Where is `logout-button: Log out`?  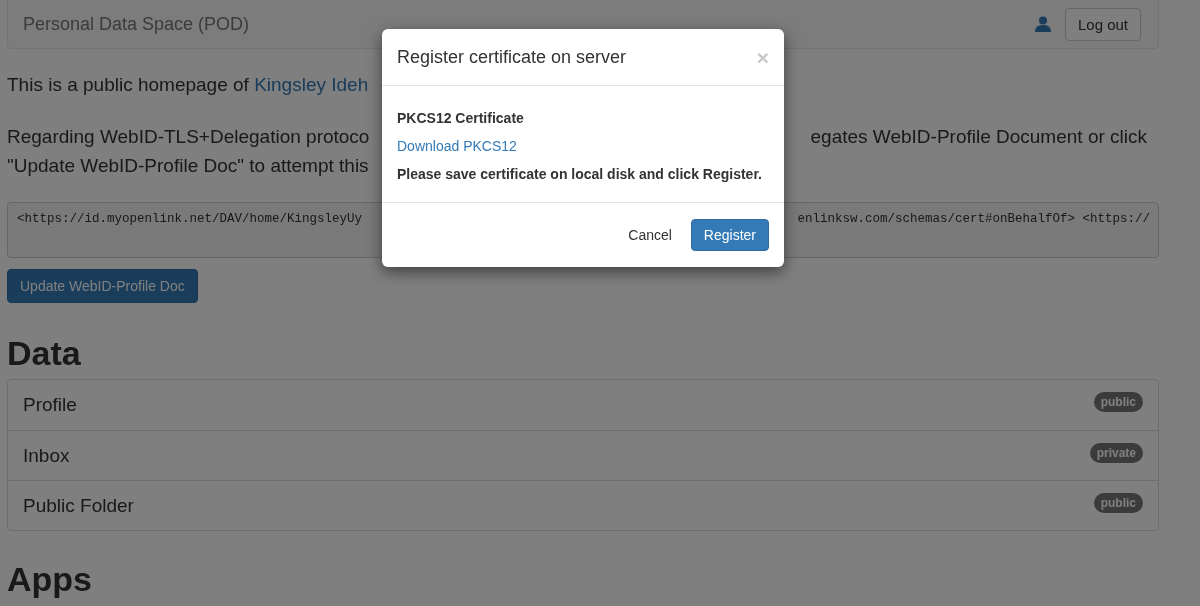
logout-button: Log out is located at coordinates (1102, 24).